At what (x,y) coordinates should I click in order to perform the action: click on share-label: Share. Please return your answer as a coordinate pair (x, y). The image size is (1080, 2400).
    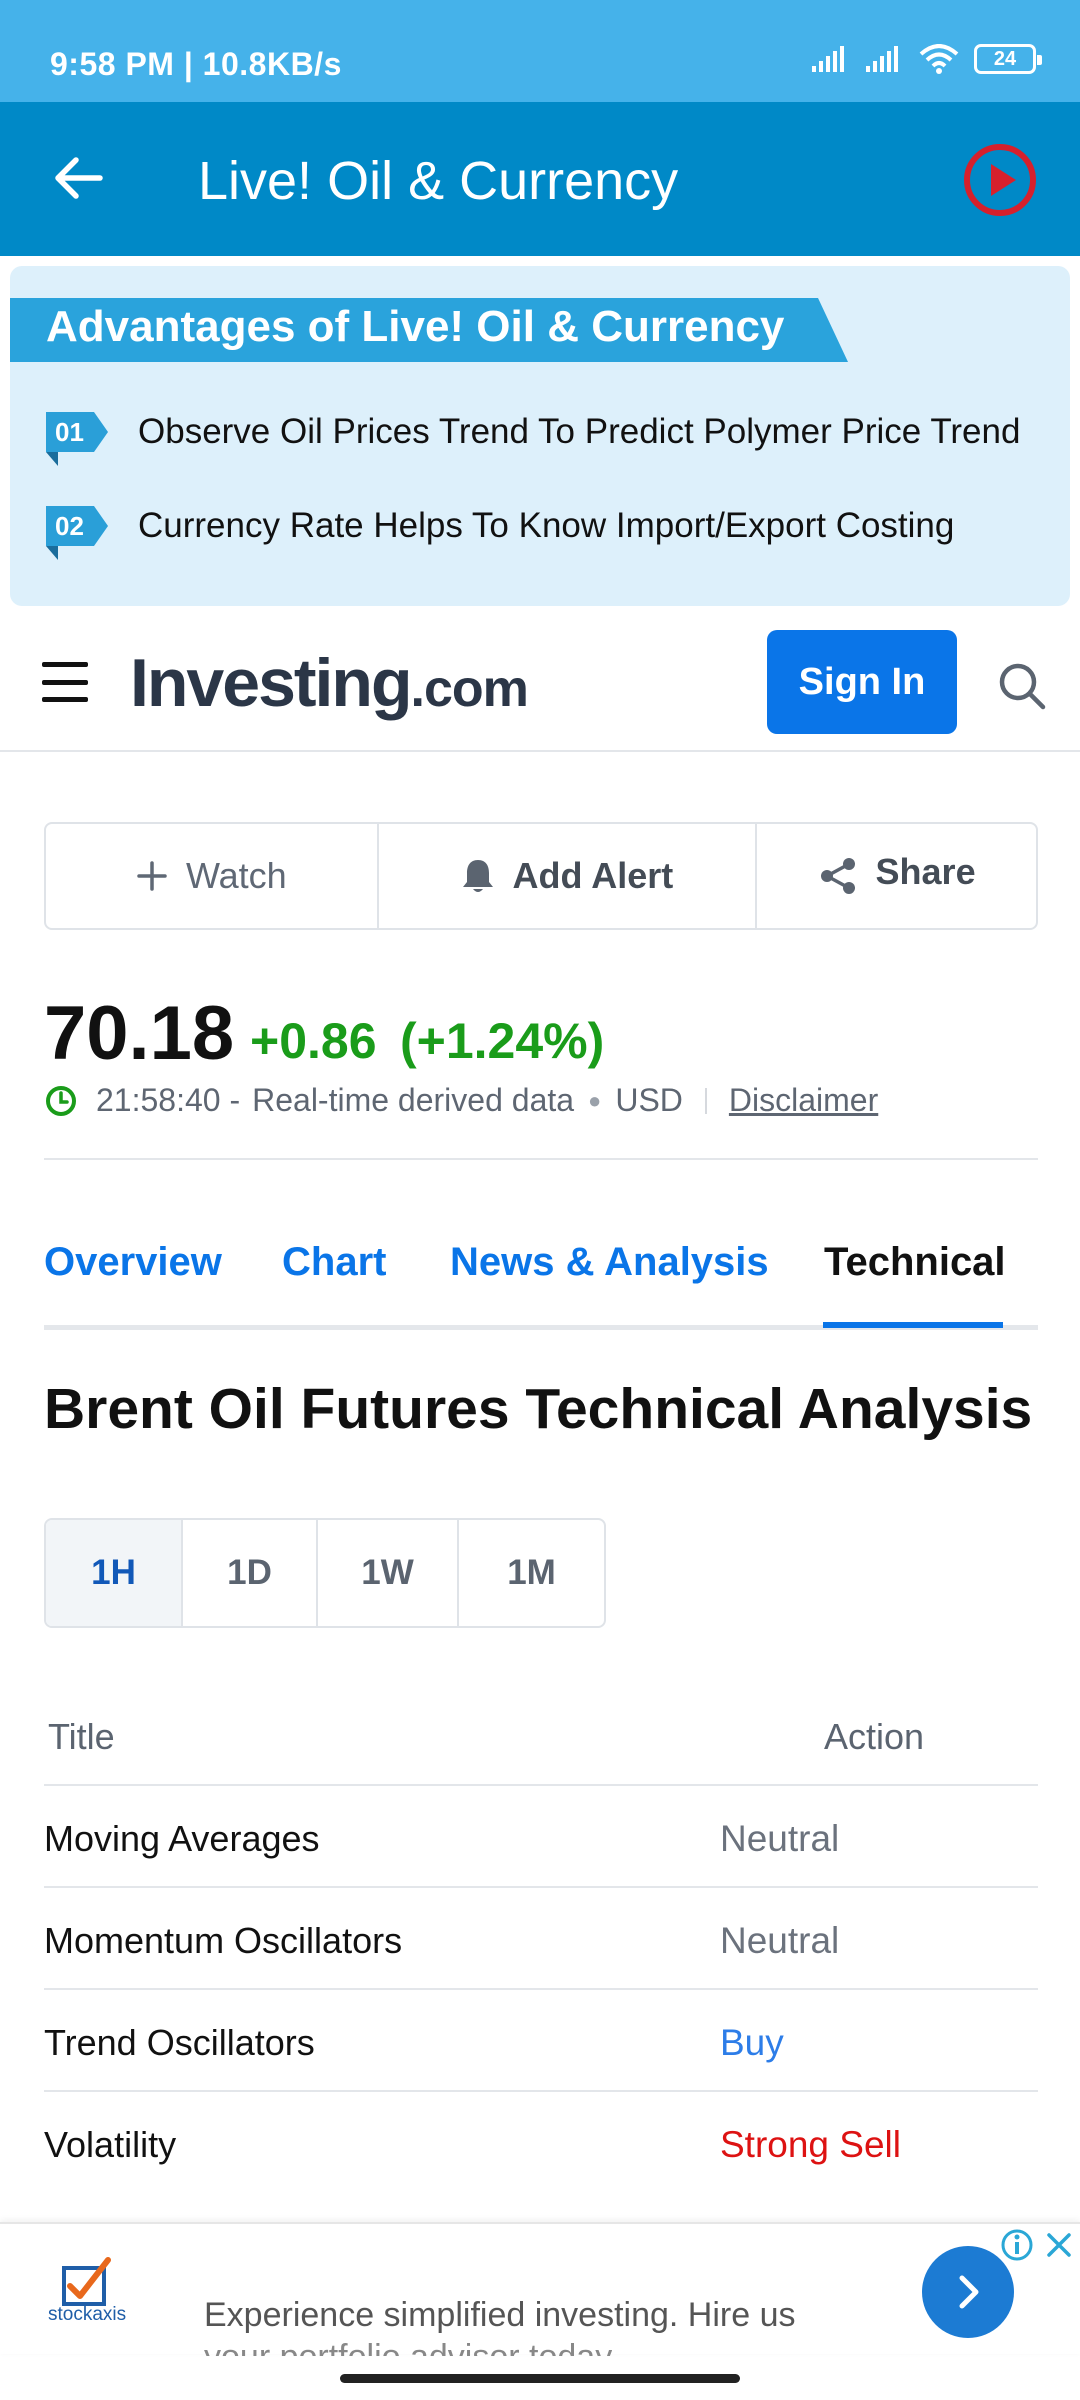
    Looking at the image, I should click on (925, 871).